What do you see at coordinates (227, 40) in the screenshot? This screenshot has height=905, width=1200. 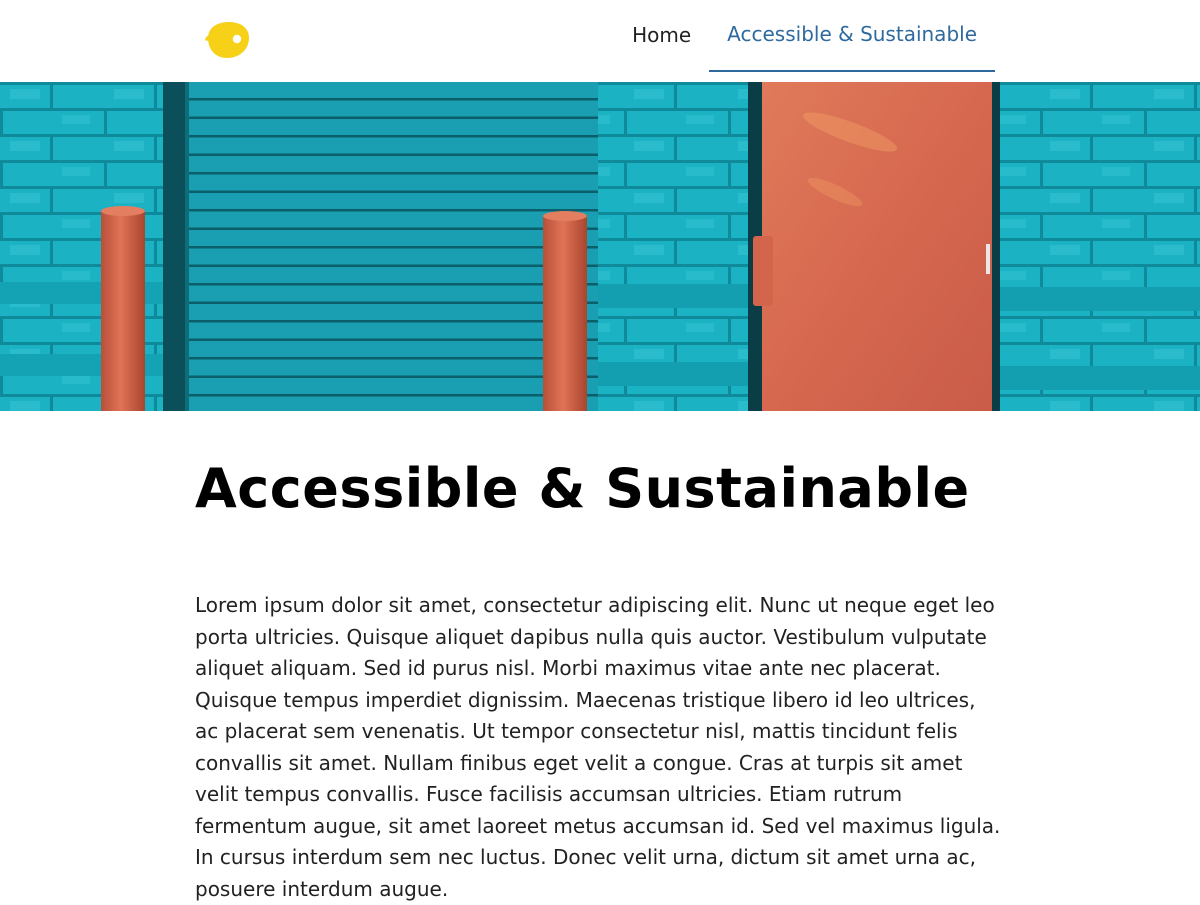 I see `lemon-logo-icon` at bounding box center [227, 40].